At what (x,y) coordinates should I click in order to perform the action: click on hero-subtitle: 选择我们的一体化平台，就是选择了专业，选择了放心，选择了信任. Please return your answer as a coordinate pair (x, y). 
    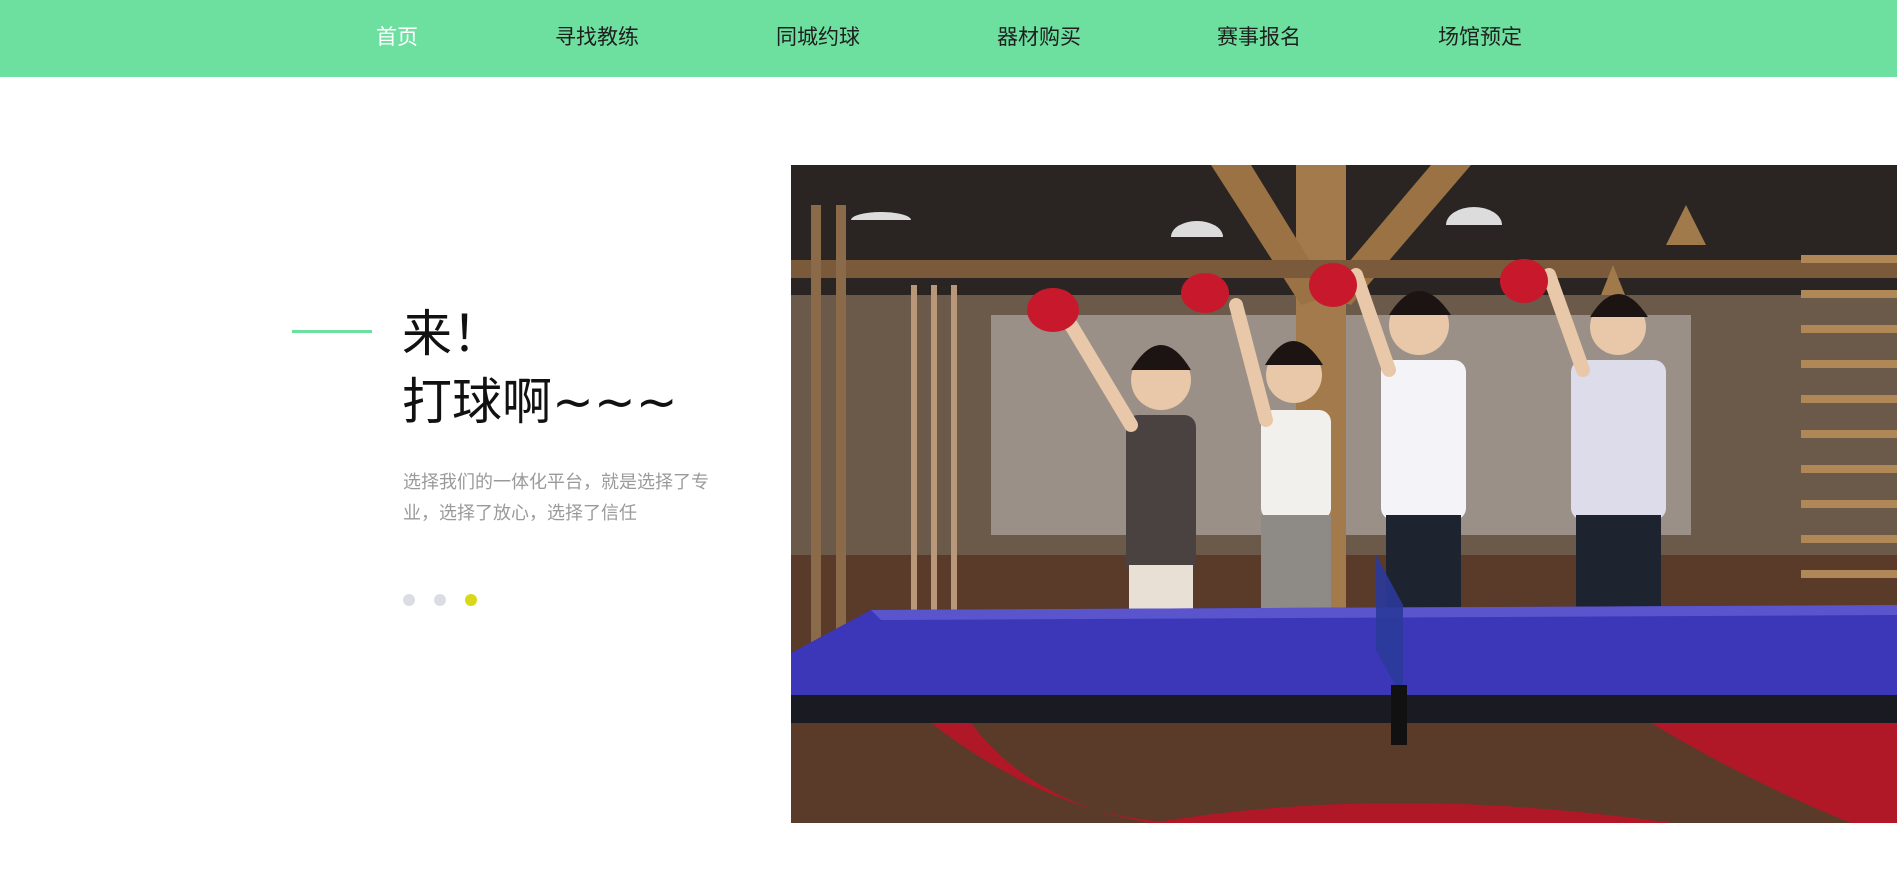
    Looking at the image, I should click on (556, 498).